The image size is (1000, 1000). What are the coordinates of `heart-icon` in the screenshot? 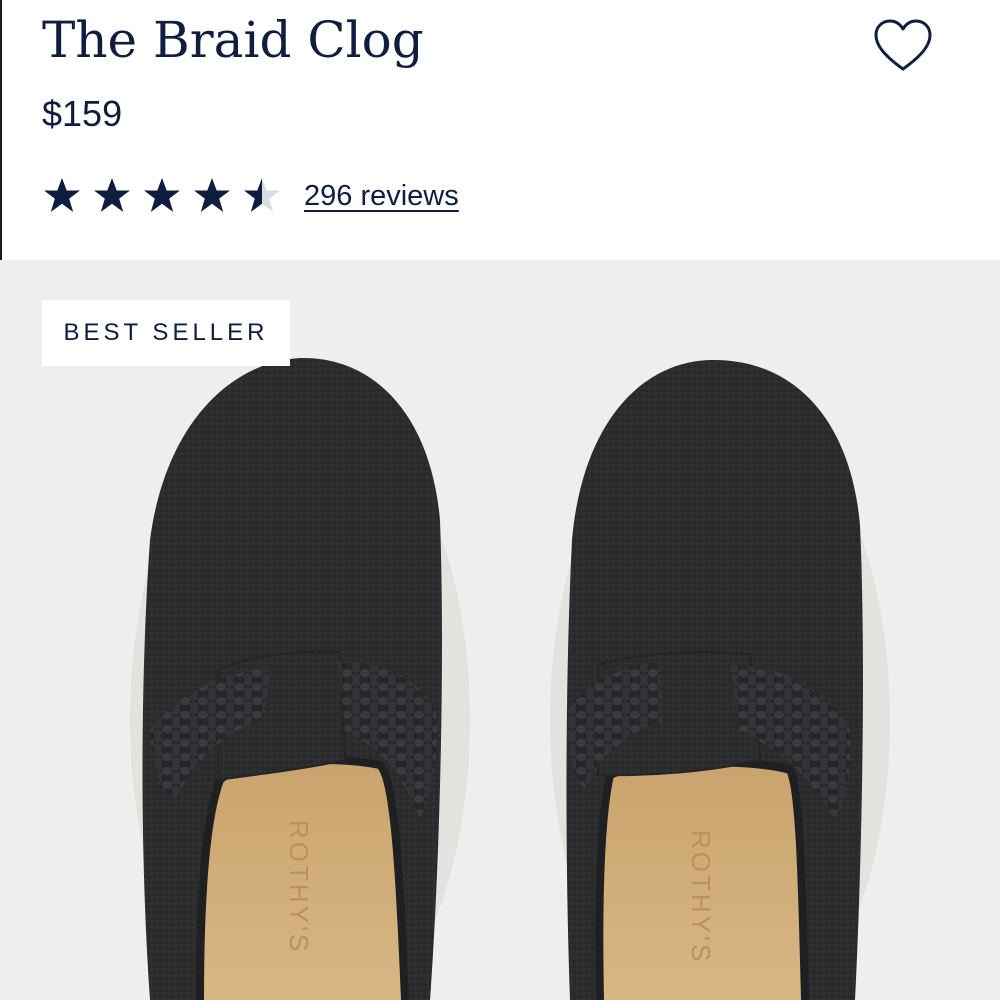 It's located at (903, 46).